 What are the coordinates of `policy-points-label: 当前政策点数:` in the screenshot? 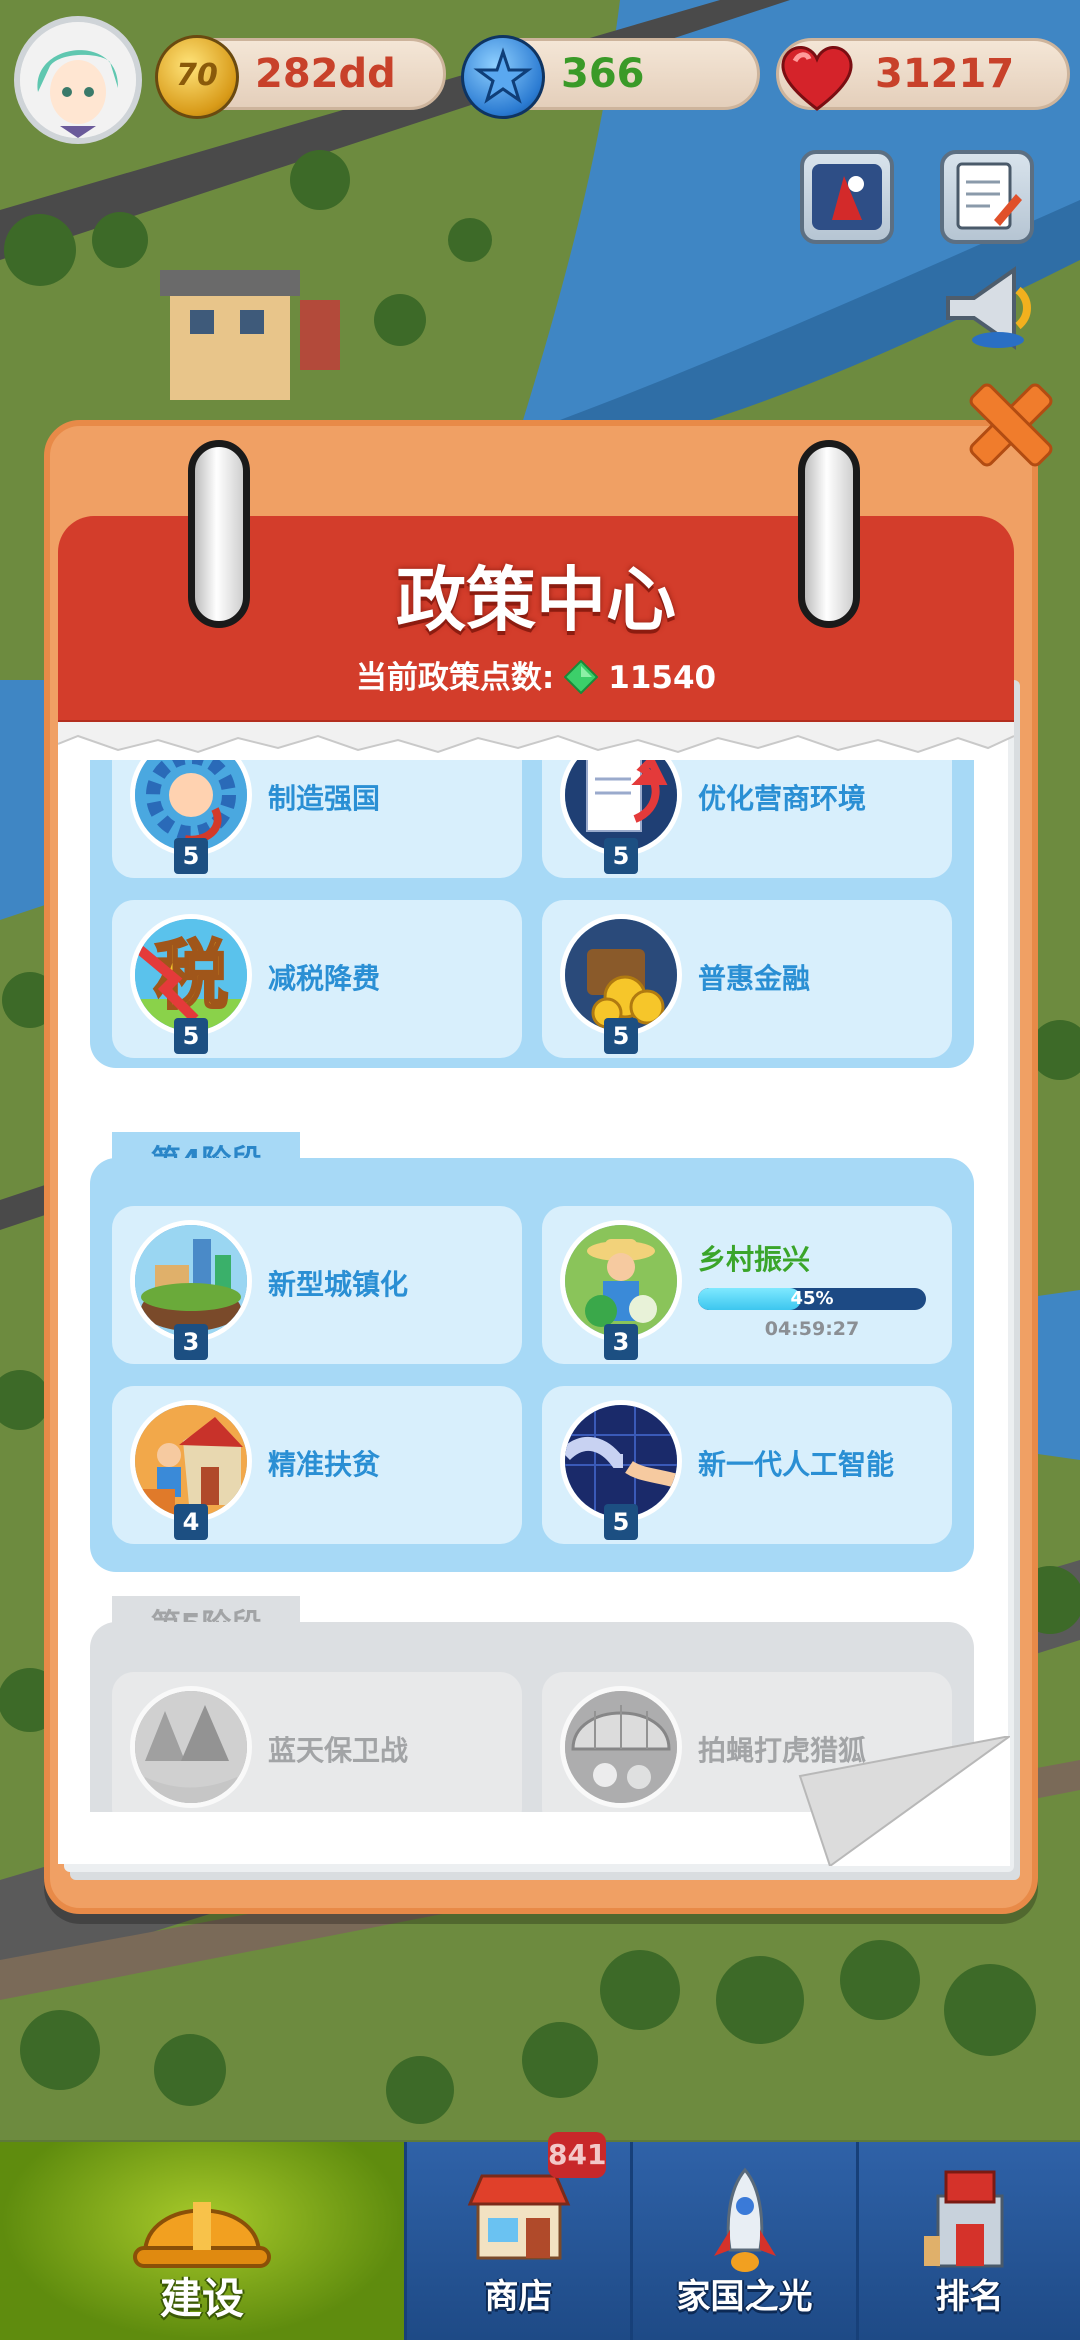 It's located at (455, 678).